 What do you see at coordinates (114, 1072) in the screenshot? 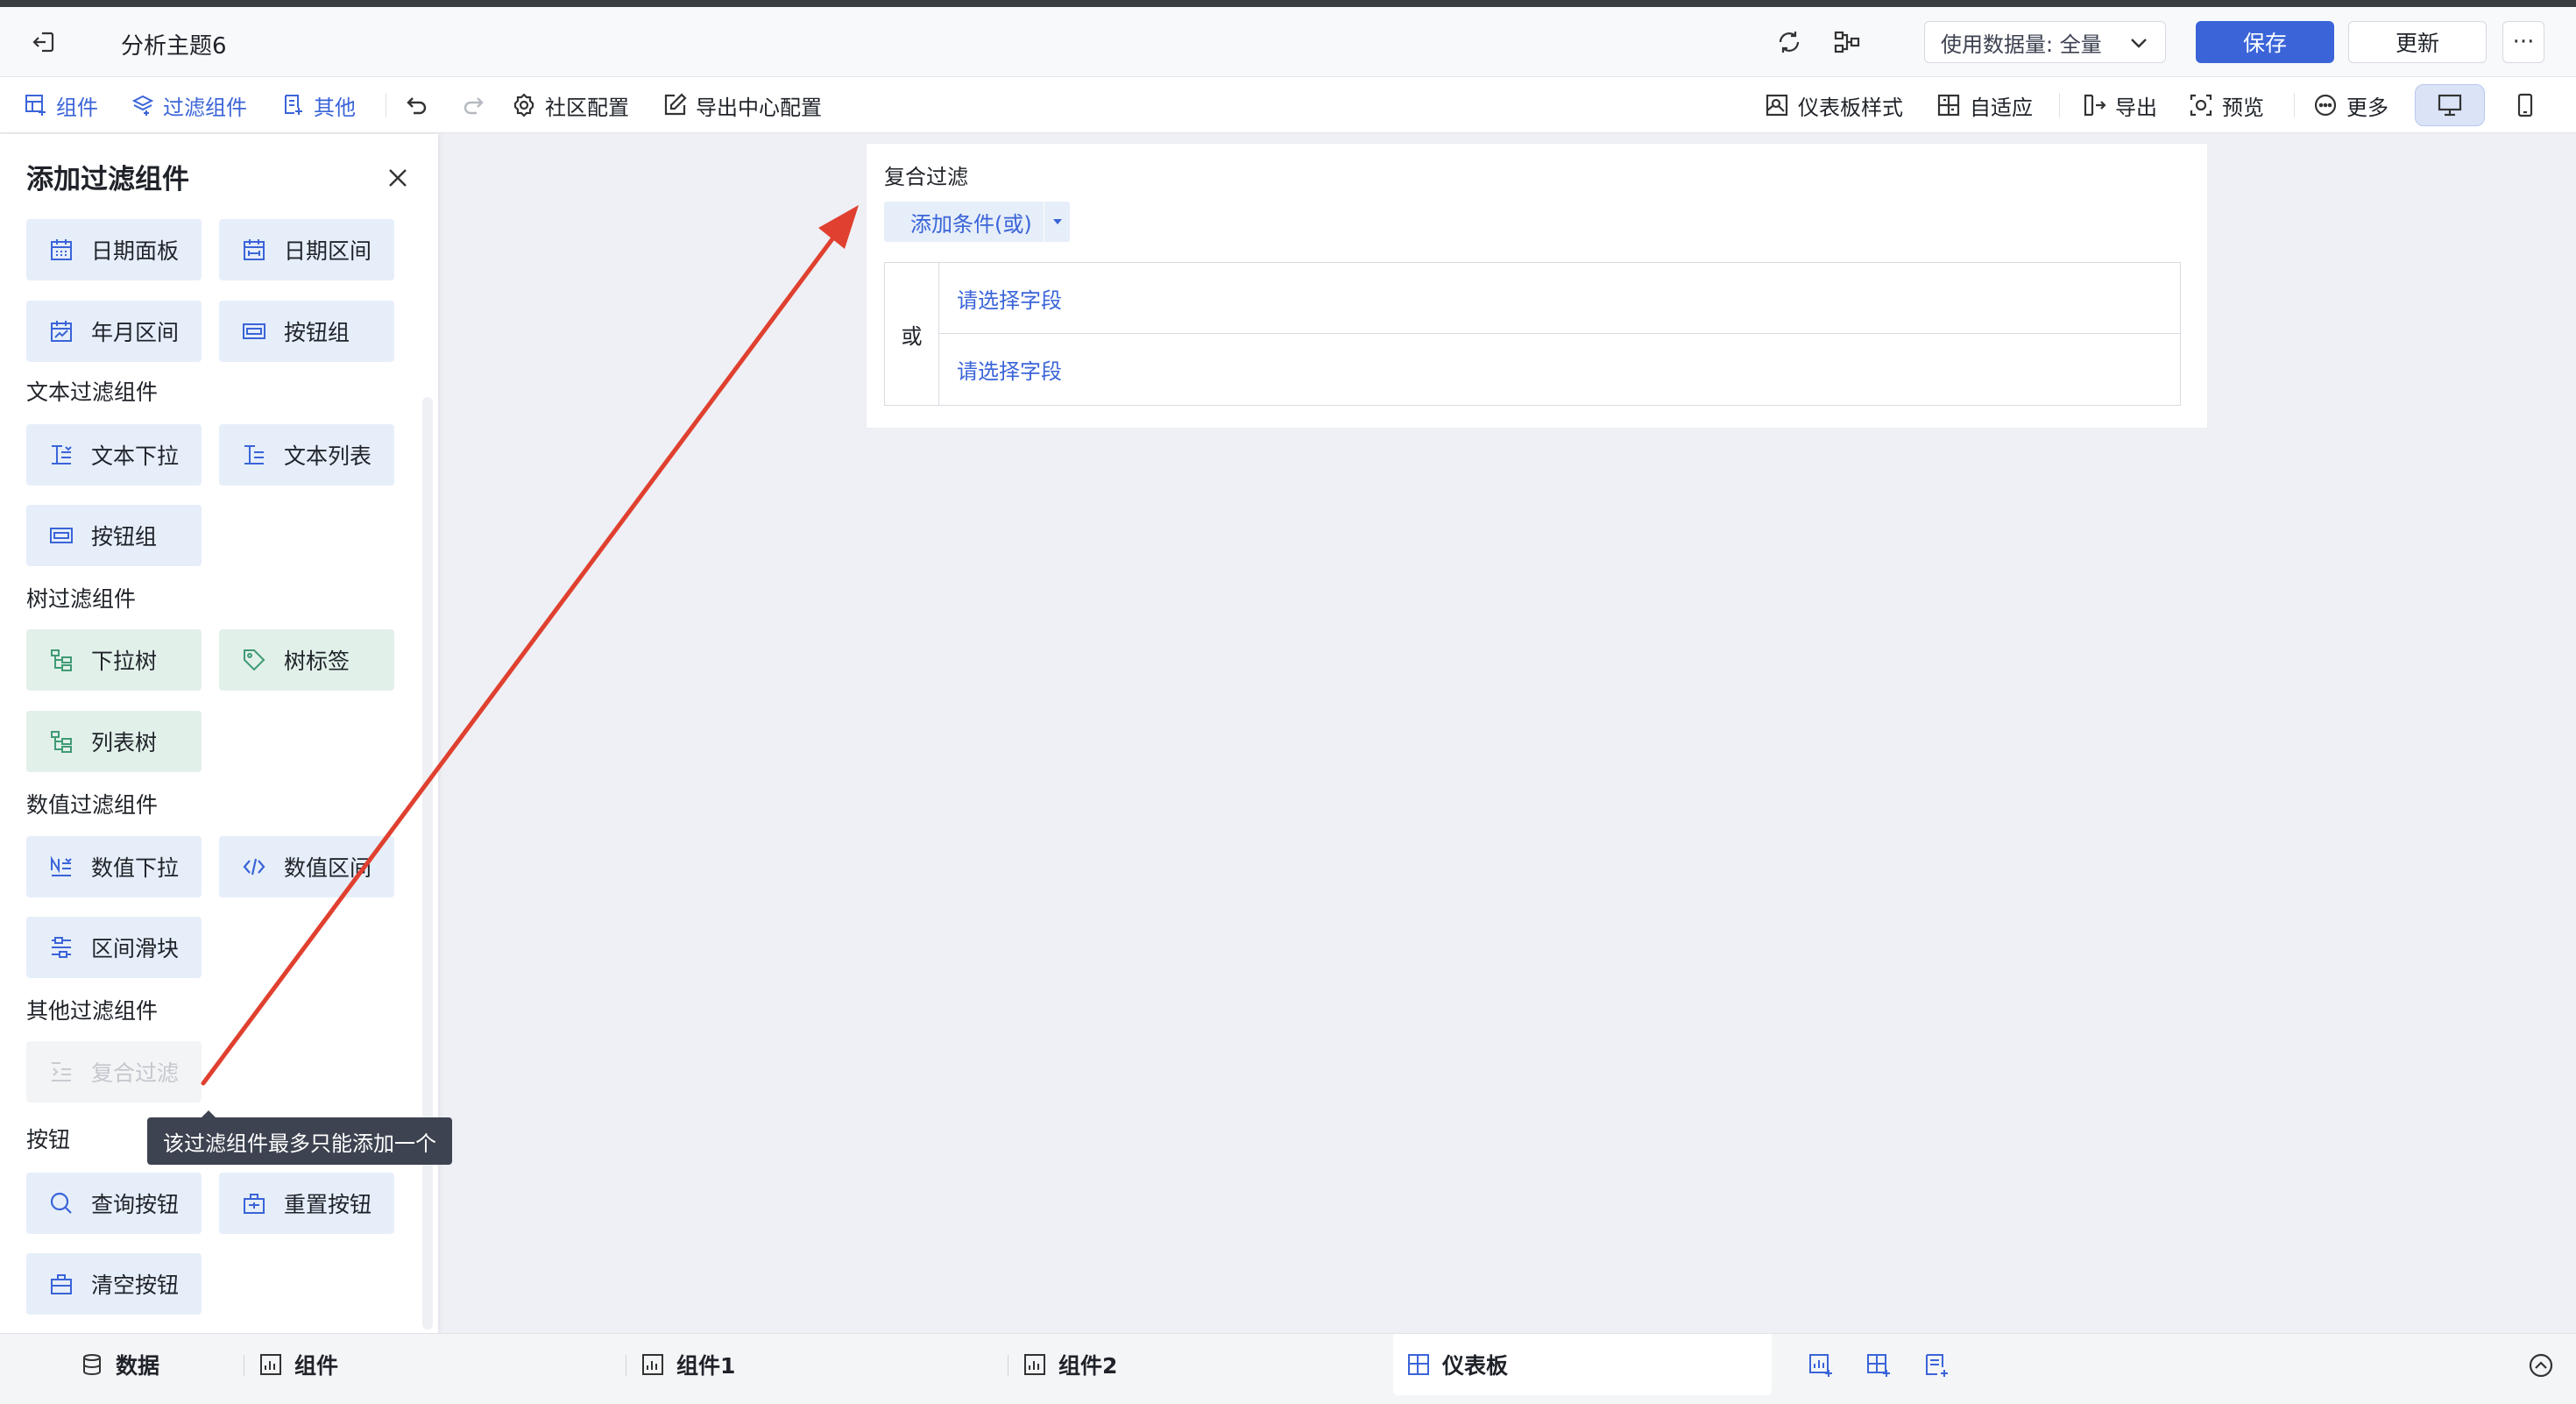
I see `composite-filter-button: 复合过滤` at bounding box center [114, 1072].